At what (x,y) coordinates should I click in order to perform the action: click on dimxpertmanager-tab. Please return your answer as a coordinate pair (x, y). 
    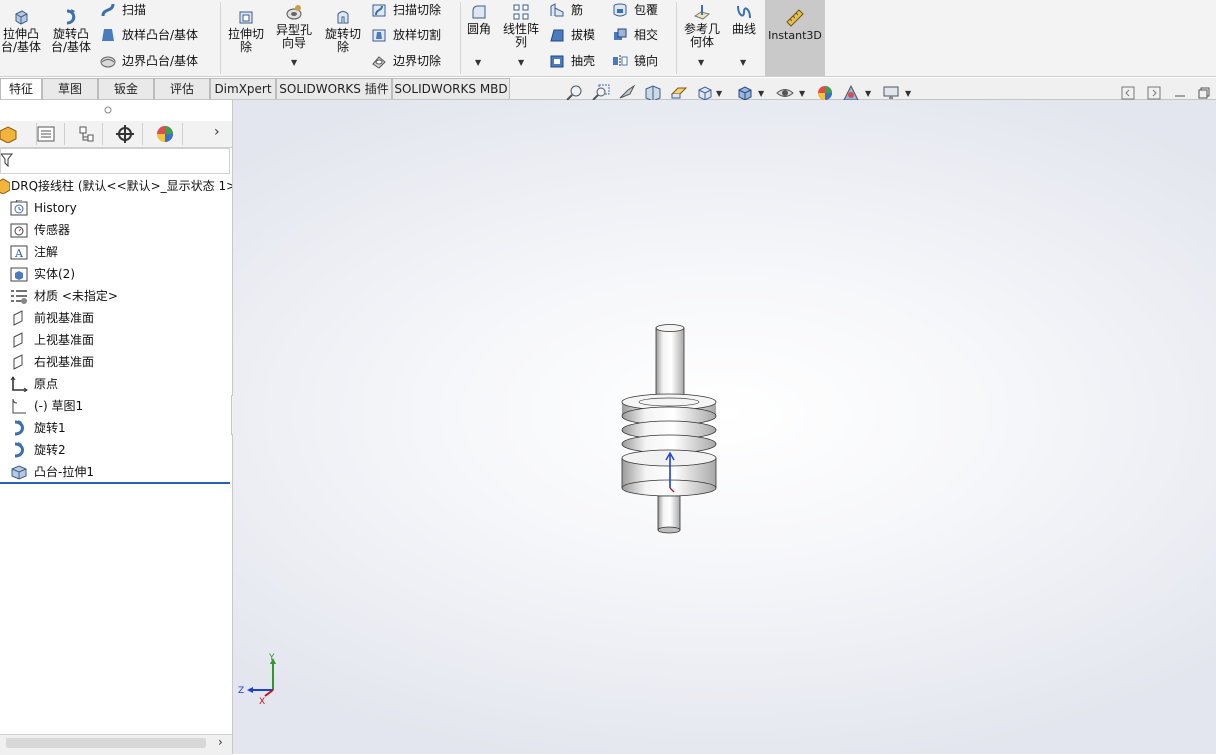
    Looking at the image, I should click on (124, 134).